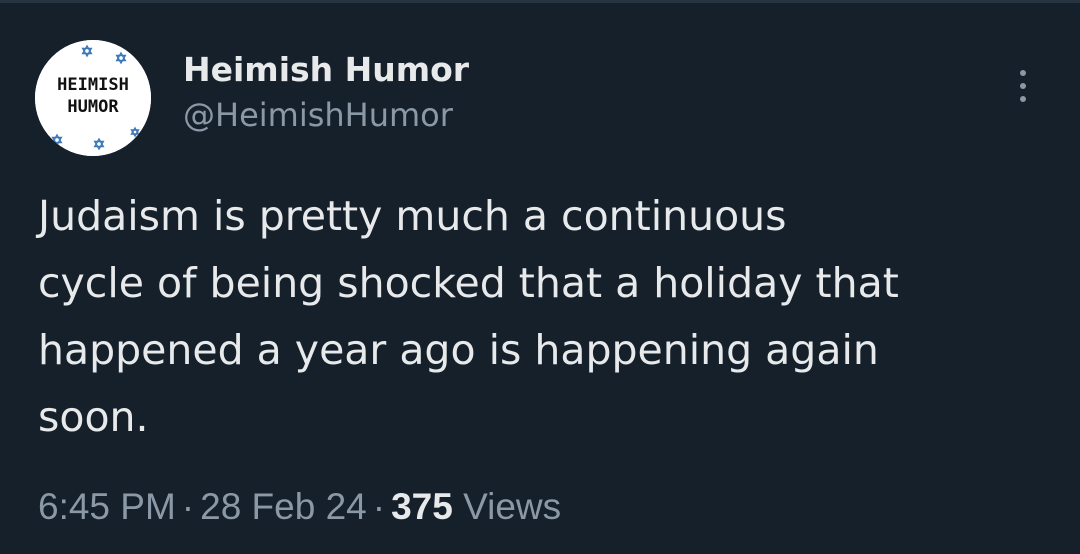 The height and width of the screenshot is (554, 1080). I want to click on avatar-text-line-1: HEIMISH, so click(93, 85).